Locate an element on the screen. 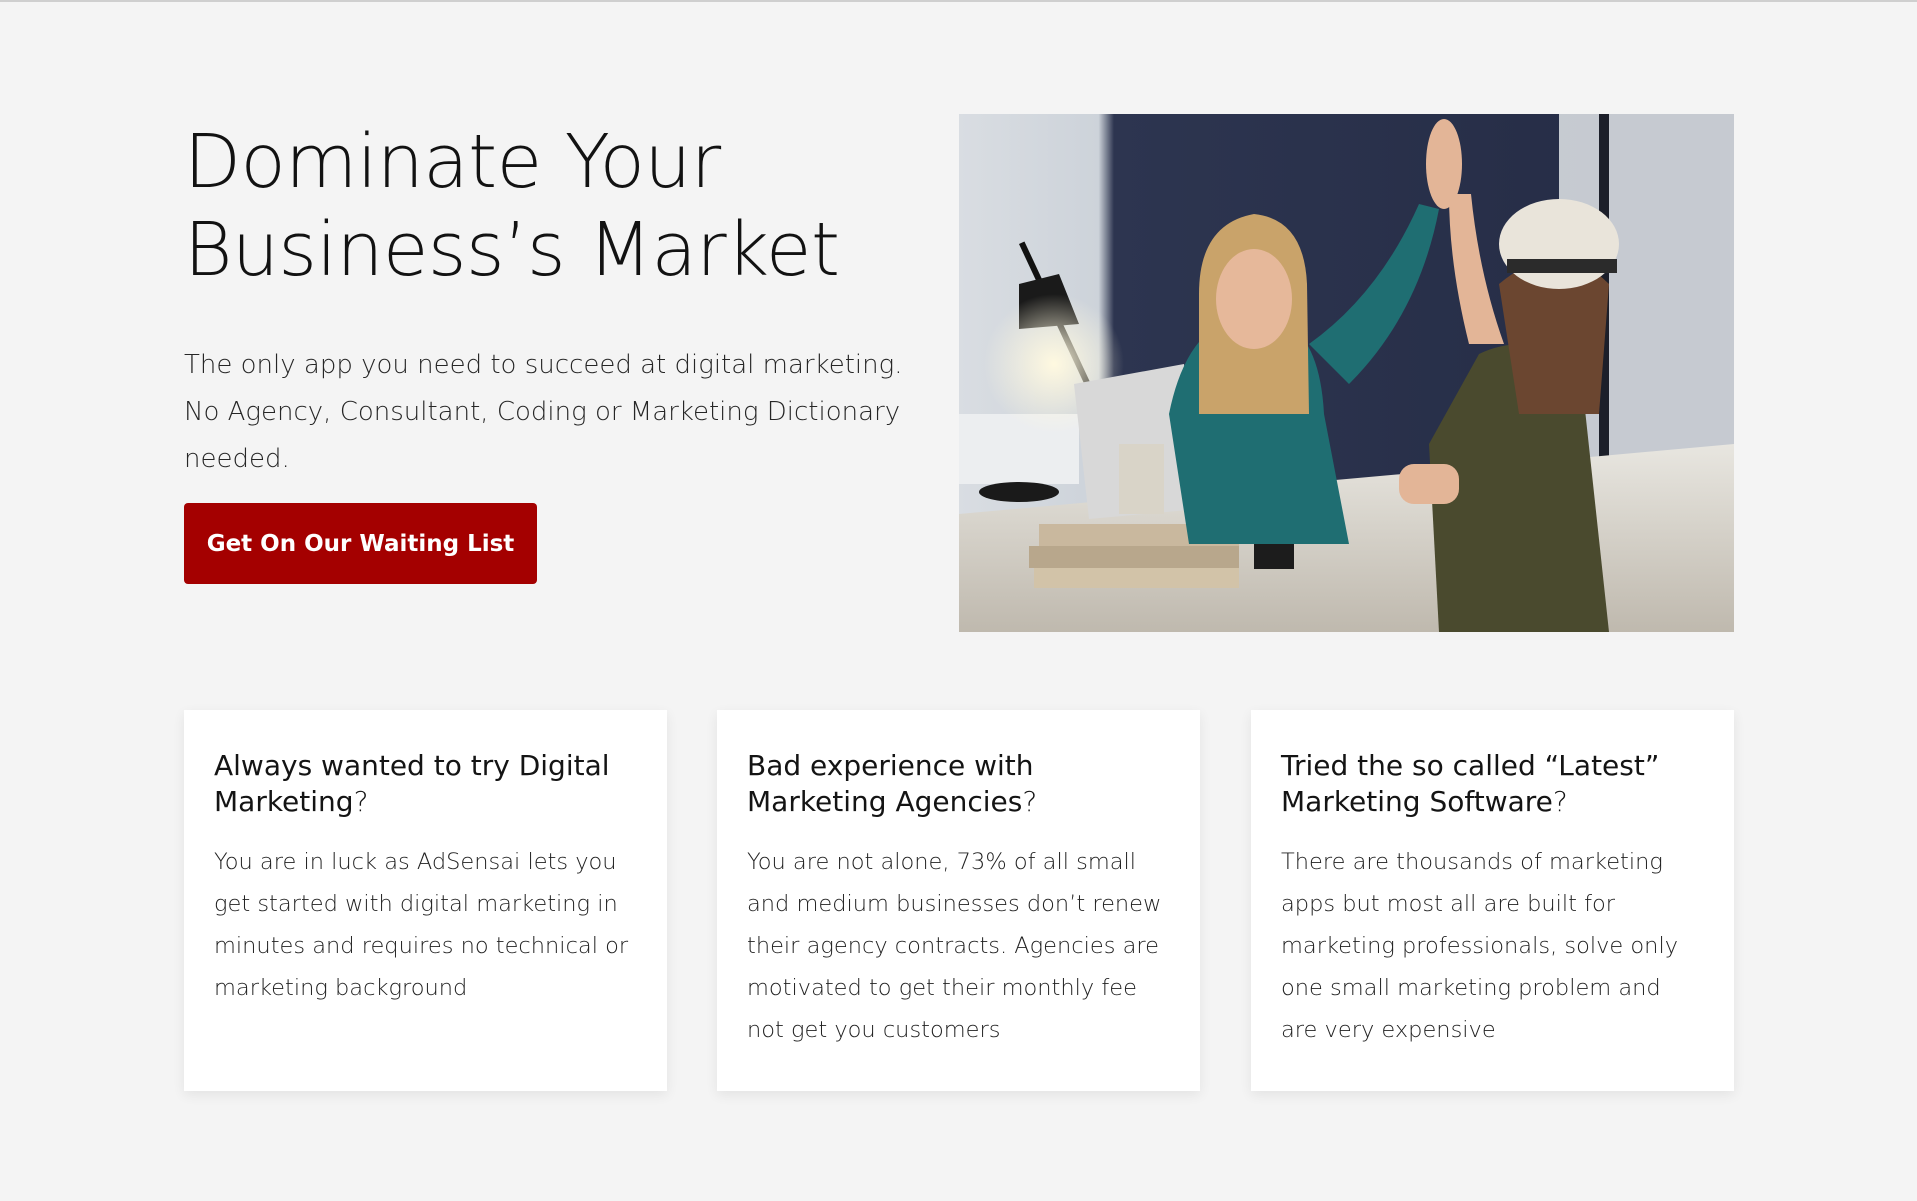  hero-title-line-1: Dominate Your is located at coordinates (452, 162).